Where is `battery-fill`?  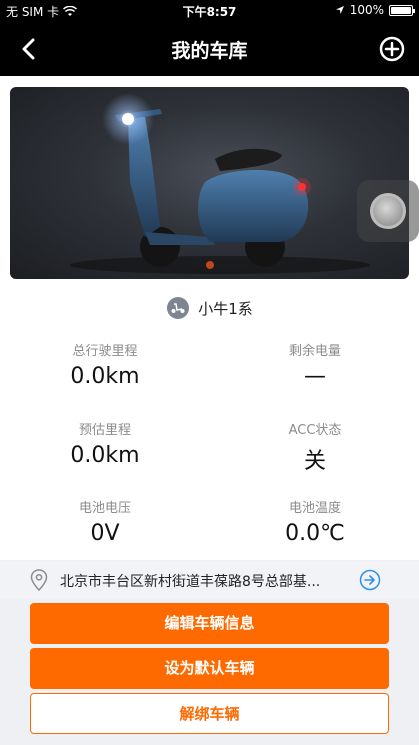
battery-fill is located at coordinates (401, 10).